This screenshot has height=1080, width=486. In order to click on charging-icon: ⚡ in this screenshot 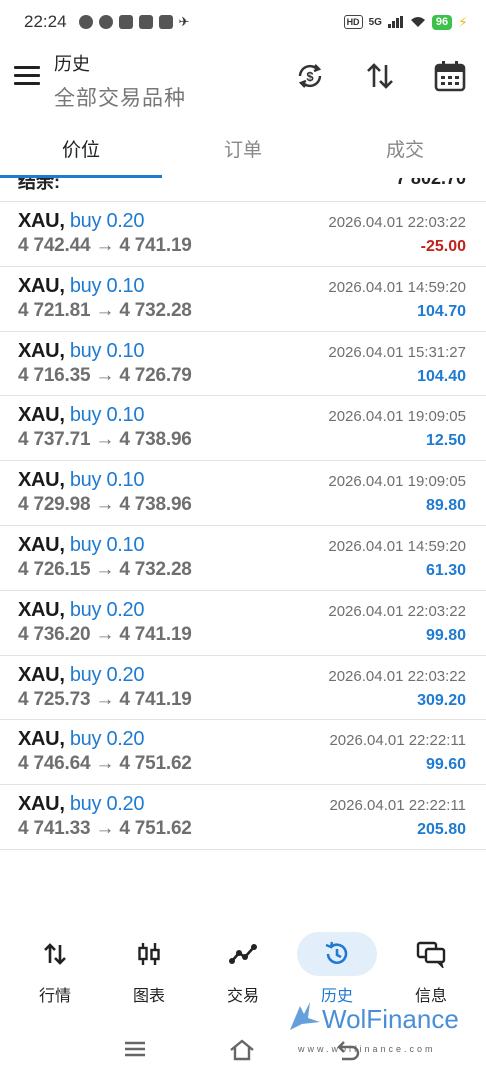, I will do `click(463, 21)`.